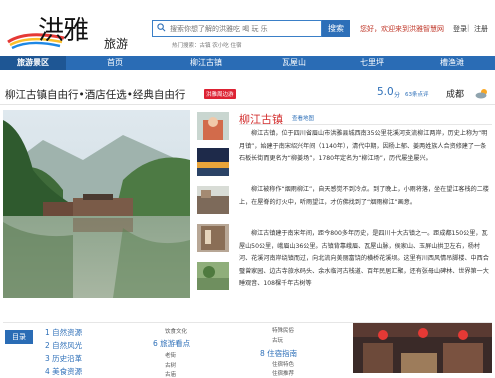 This screenshot has width=495, height=378. What do you see at coordinates (63, 31) in the screenshot?
I see `logo-text: 洪雅` at bounding box center [63, 31].